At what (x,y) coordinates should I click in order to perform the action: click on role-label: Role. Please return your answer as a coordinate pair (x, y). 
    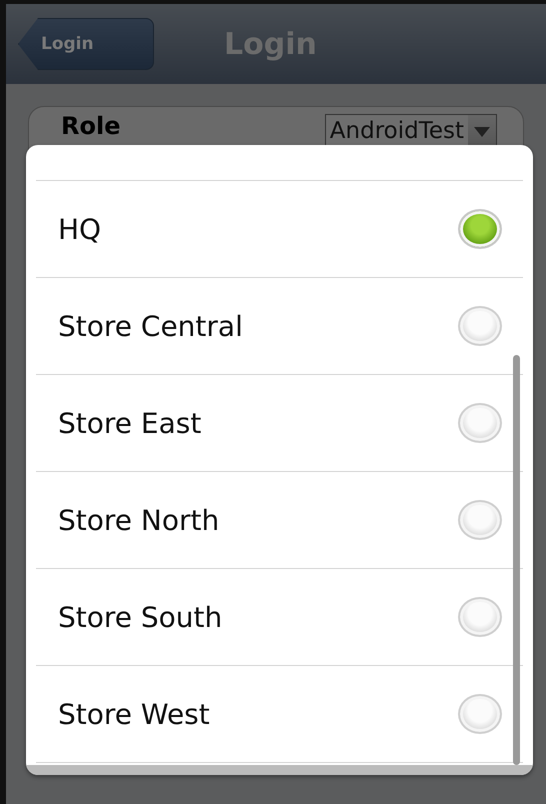
    Looking at the image, I should click on (90, 126).